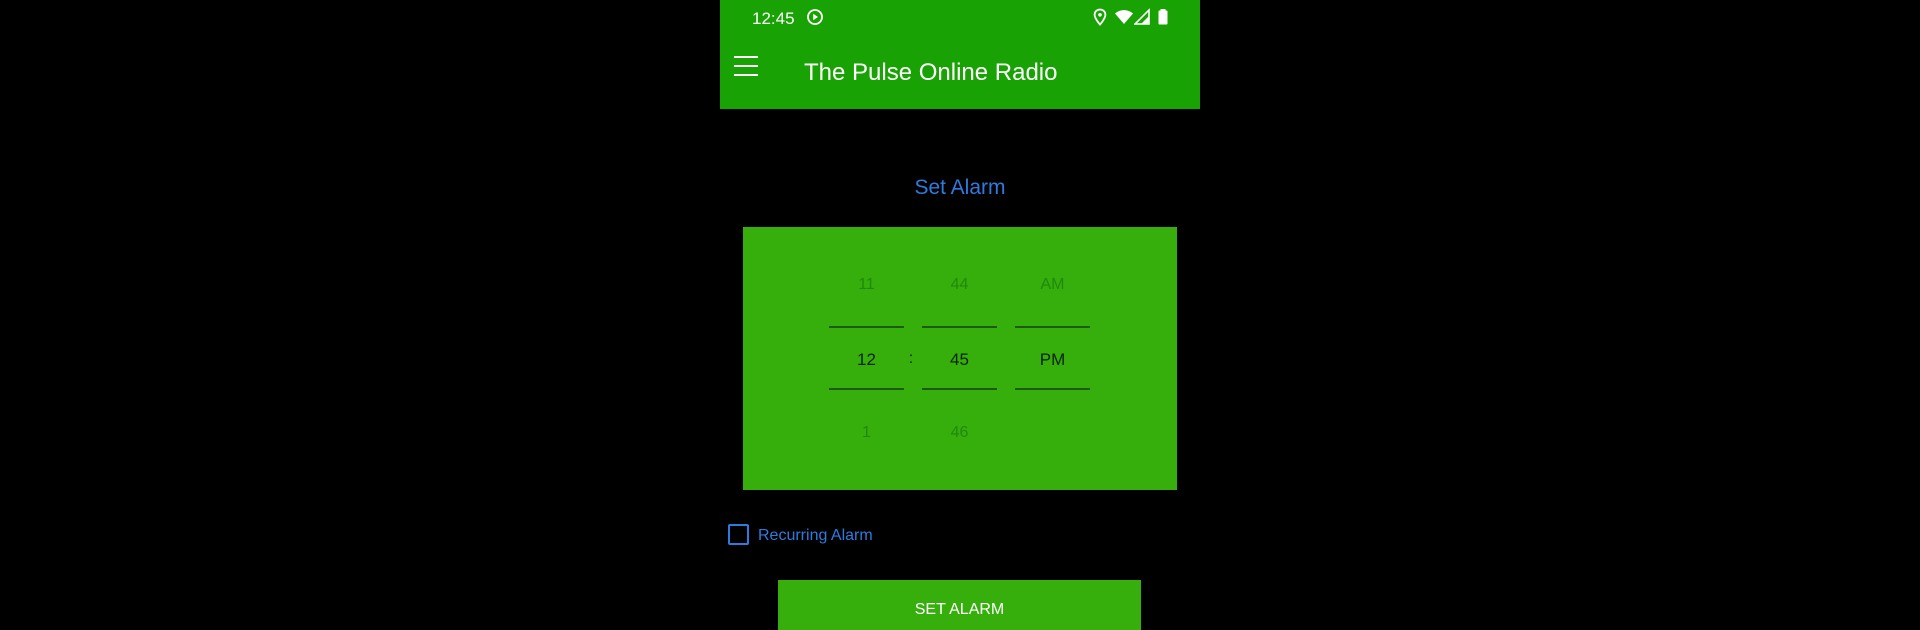 The width and height of the screenshot is (1920, 630). What do you see at coordinates (1052, 389) in the screenshot?
I see `period-divider-bottom` at bounding box center [1052, 389].